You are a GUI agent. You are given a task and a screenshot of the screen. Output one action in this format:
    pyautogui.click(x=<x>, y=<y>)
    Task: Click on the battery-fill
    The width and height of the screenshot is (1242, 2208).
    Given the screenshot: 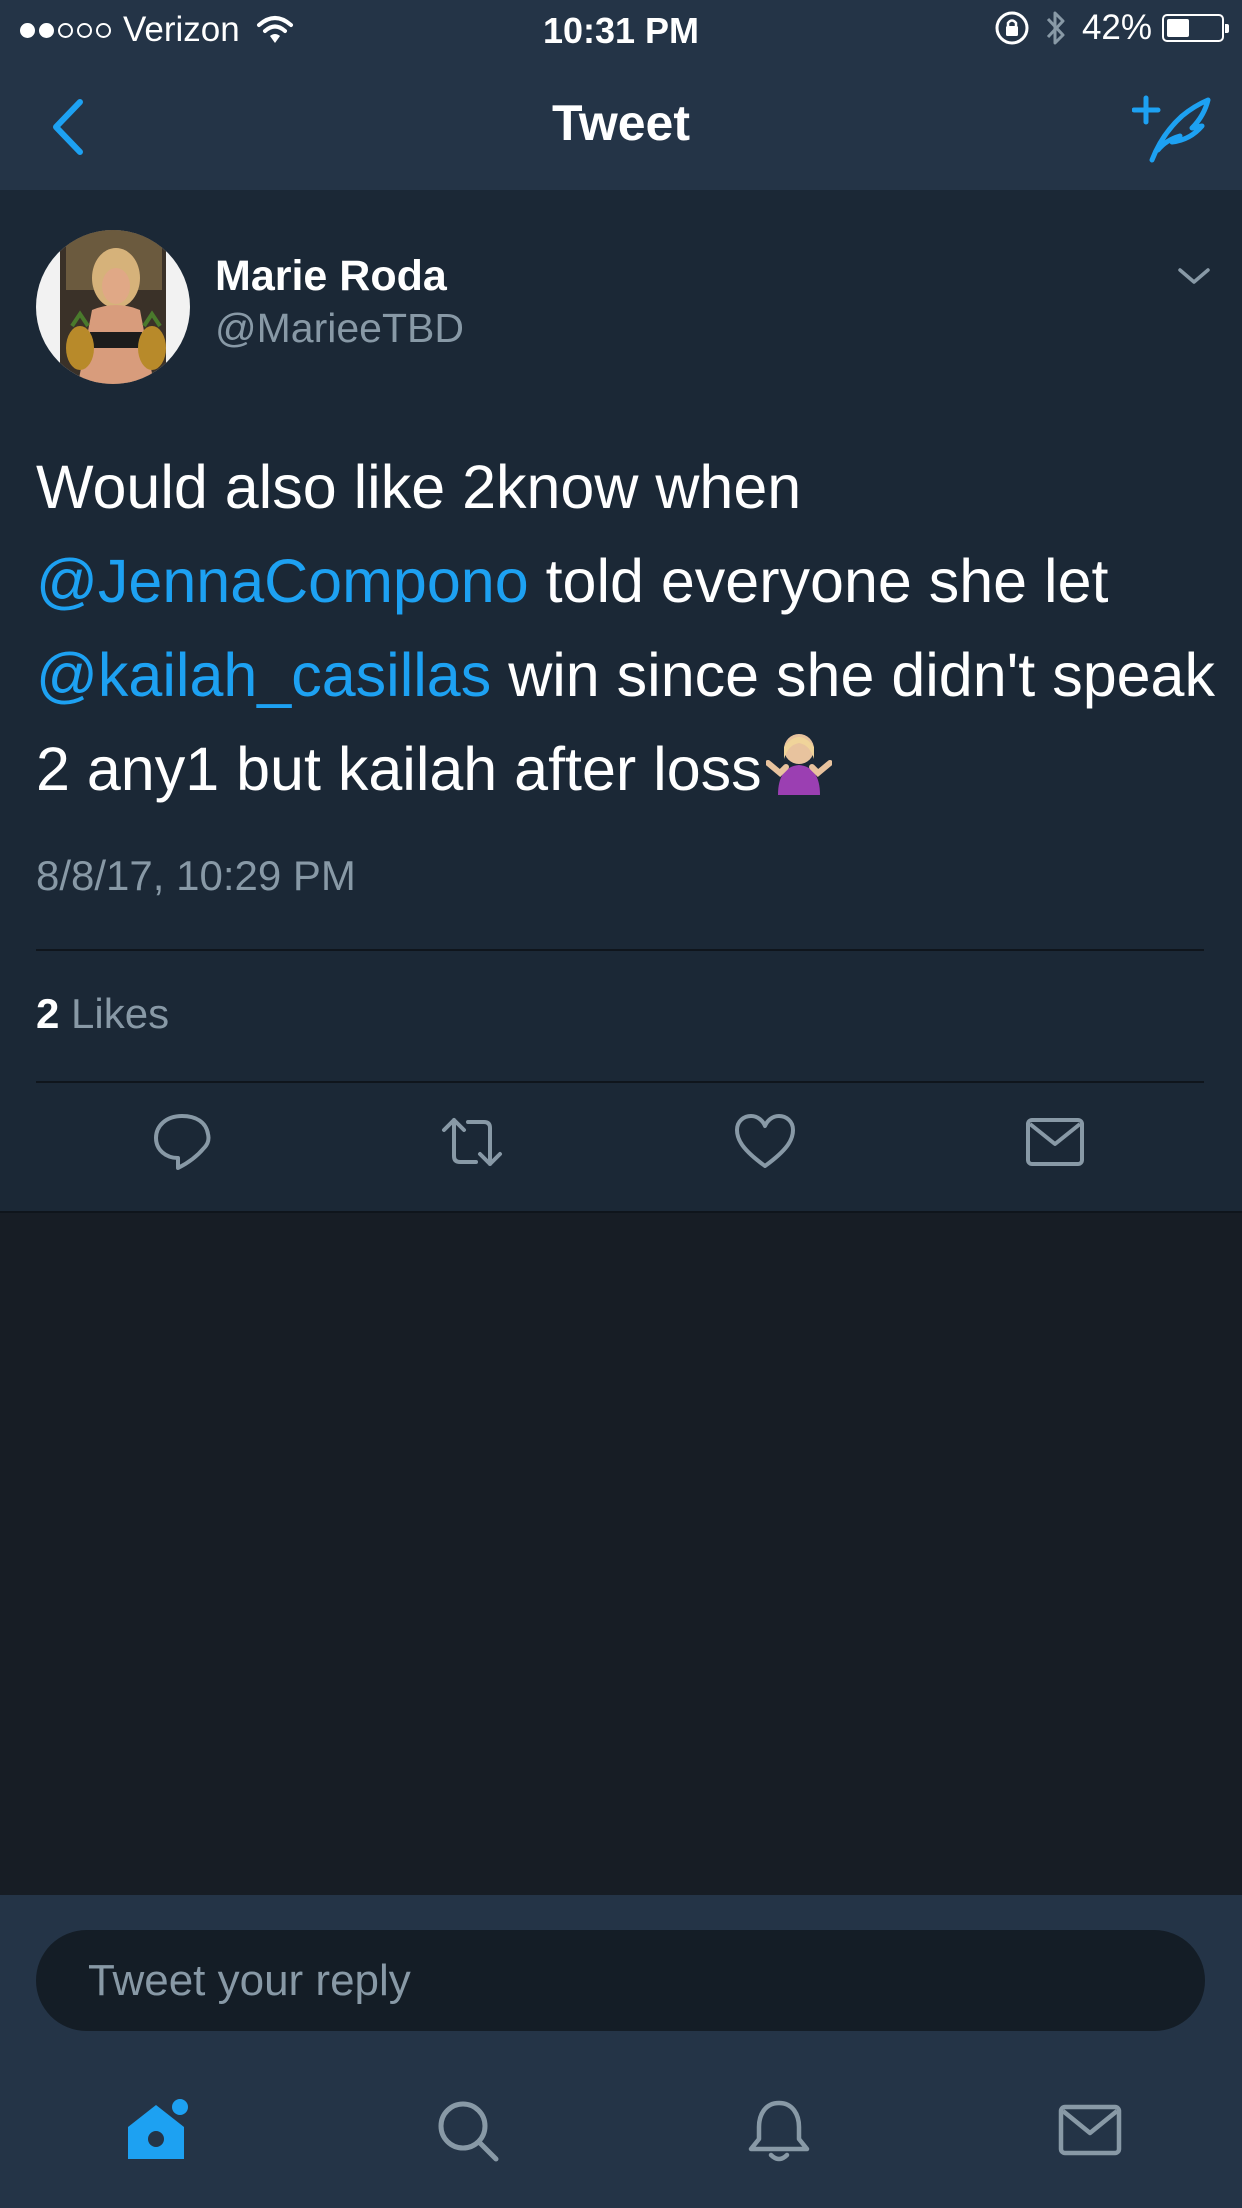 What is the action you would take?
    pyautogui.click(x=1178, y=28)
    